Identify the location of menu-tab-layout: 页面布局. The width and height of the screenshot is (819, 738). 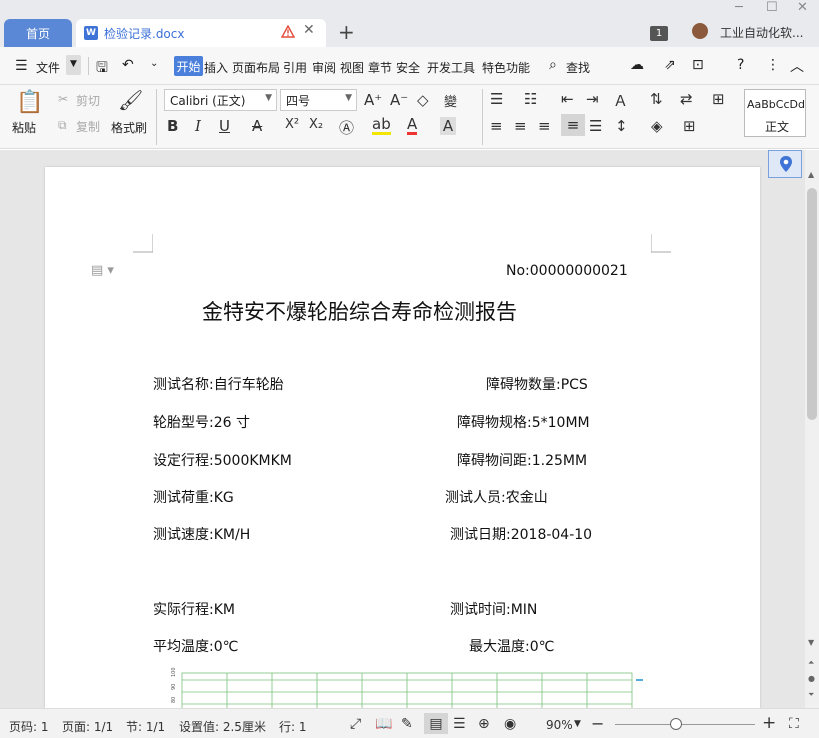
(256, 67).